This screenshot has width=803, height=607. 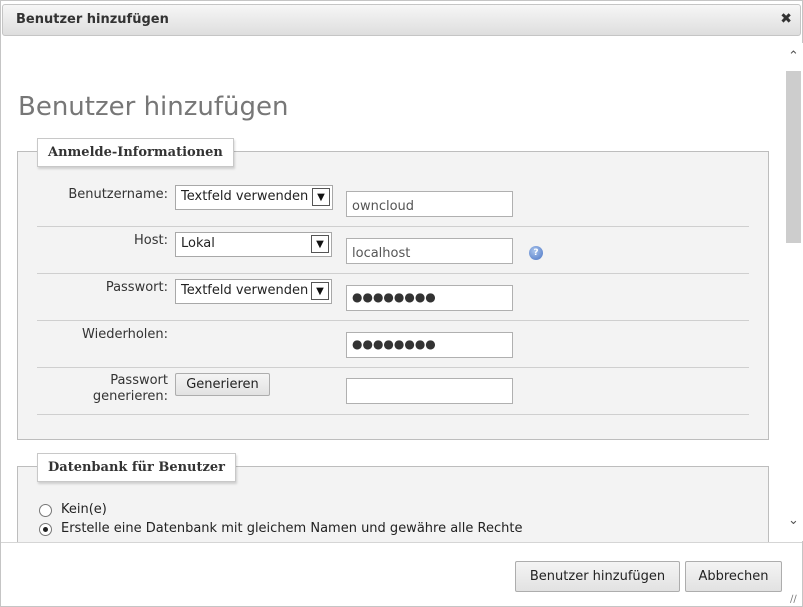 What do you see at coordinates (139, 380) in the screenshot?
I see `generate-password-label-line1: Passwort` at bounding box center [139, 380].